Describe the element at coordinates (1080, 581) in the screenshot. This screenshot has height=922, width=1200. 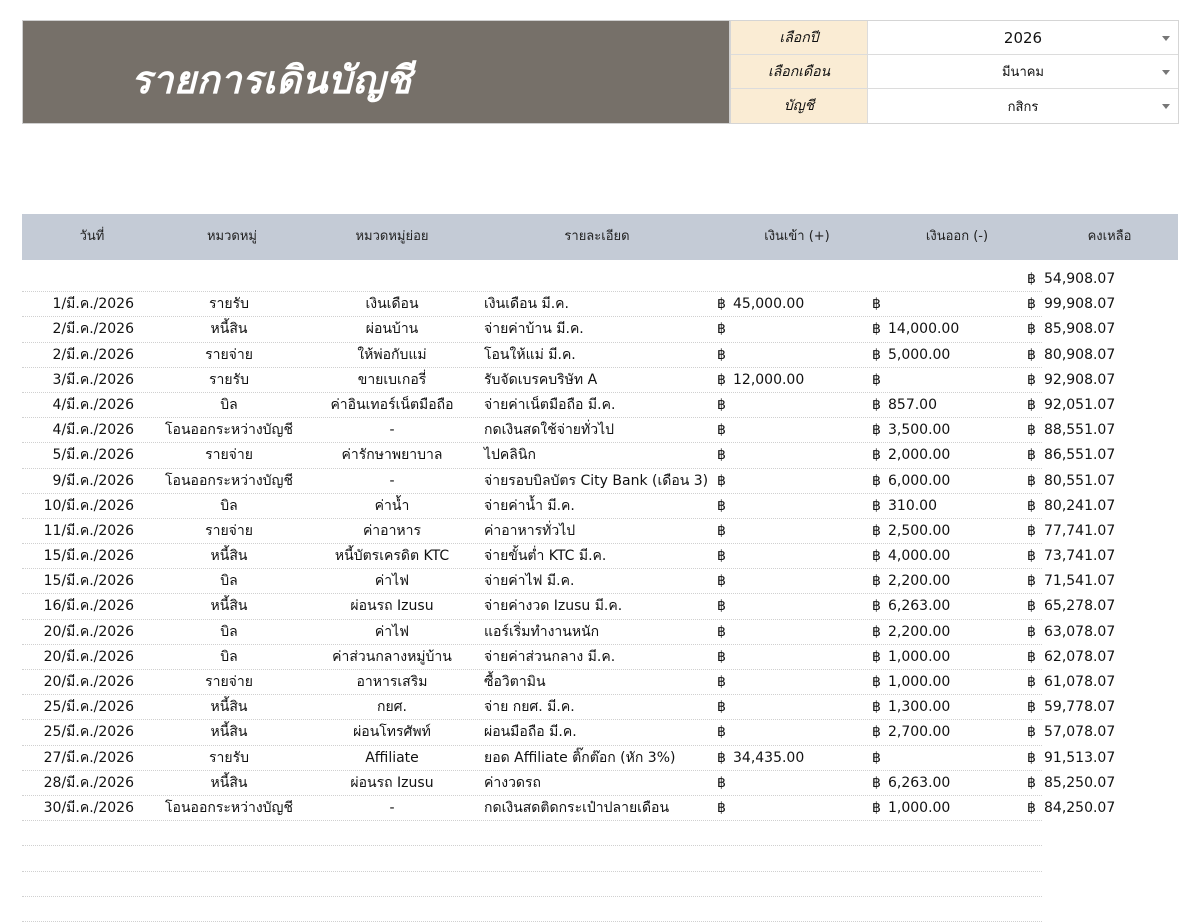
I see `cell-balance: 71,541.07` at that location.